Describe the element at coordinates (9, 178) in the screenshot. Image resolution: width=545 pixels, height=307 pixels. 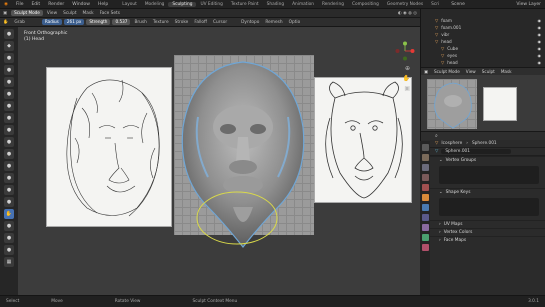
I see `scrape-tool: ●` at that location.